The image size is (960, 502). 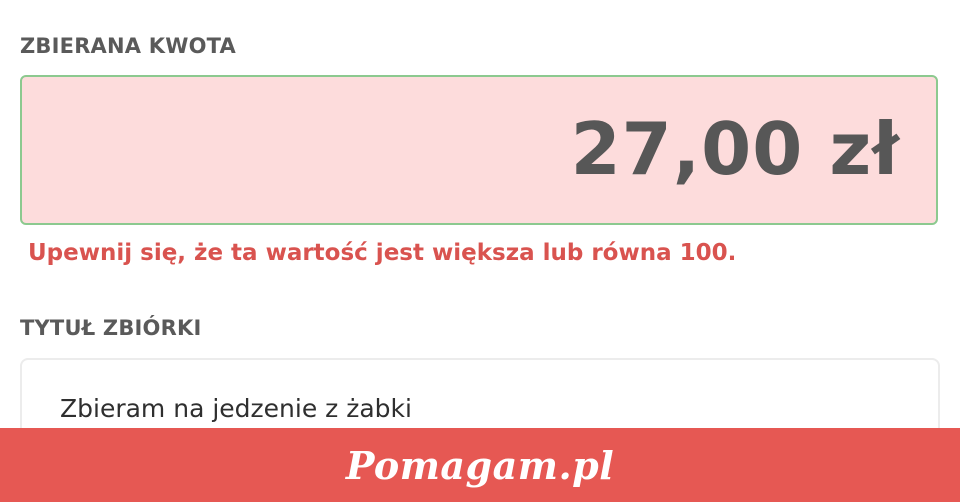 I want to click on amount-input-value: 27,00 zł, so click(x=735, y=149).